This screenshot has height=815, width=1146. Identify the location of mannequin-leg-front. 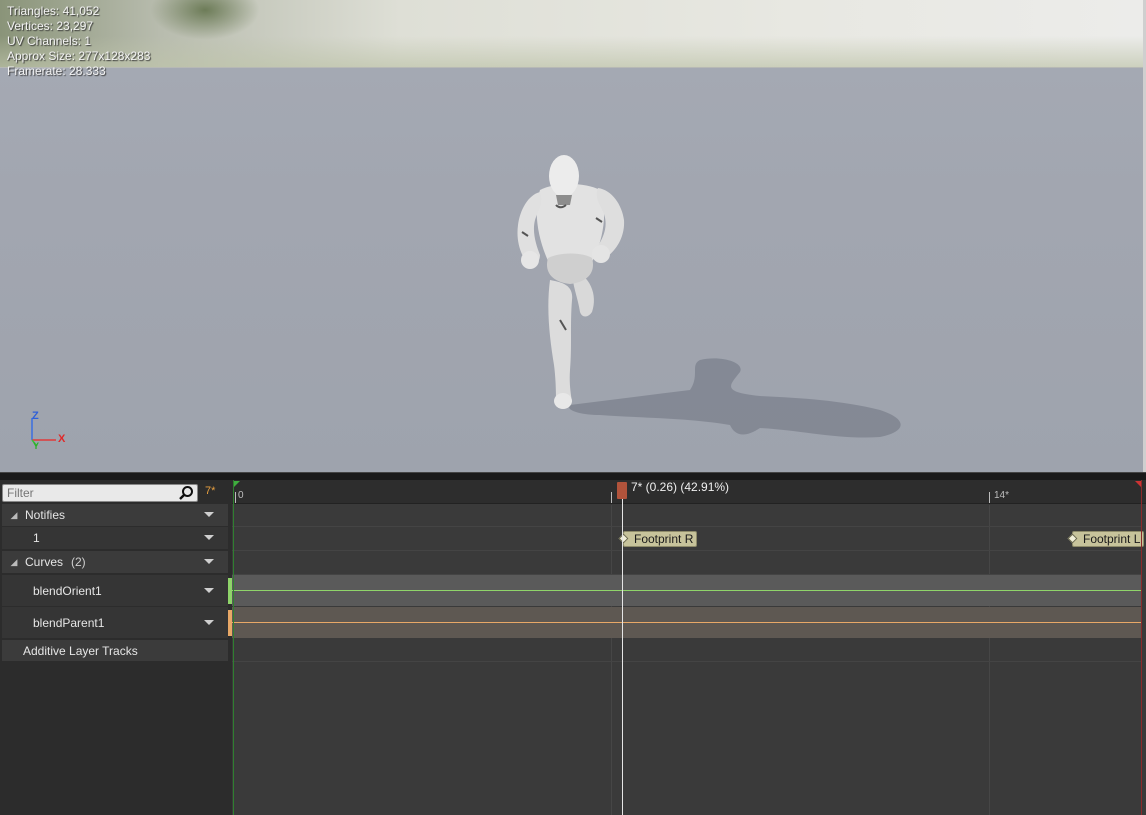
(560, 343).